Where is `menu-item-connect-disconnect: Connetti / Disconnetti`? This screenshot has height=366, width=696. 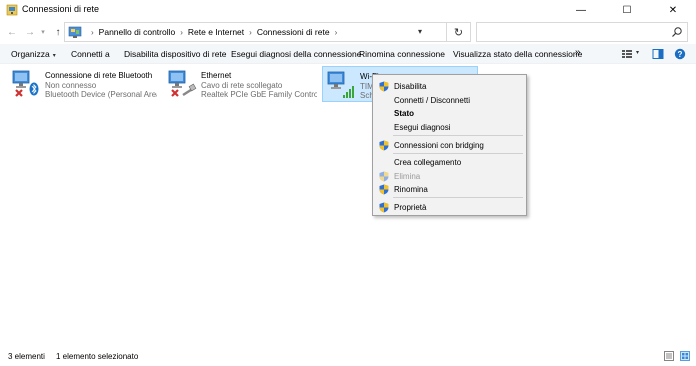 menu-item-connect-disconnect: Connetti / Disconnetti is located at coordinates (449, 100).